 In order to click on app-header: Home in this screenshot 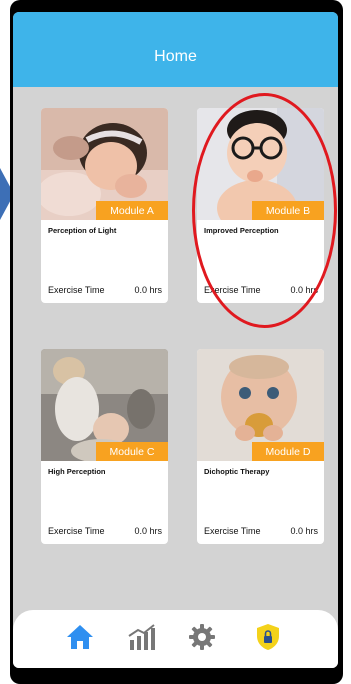, I will do `click(175, 49)`.